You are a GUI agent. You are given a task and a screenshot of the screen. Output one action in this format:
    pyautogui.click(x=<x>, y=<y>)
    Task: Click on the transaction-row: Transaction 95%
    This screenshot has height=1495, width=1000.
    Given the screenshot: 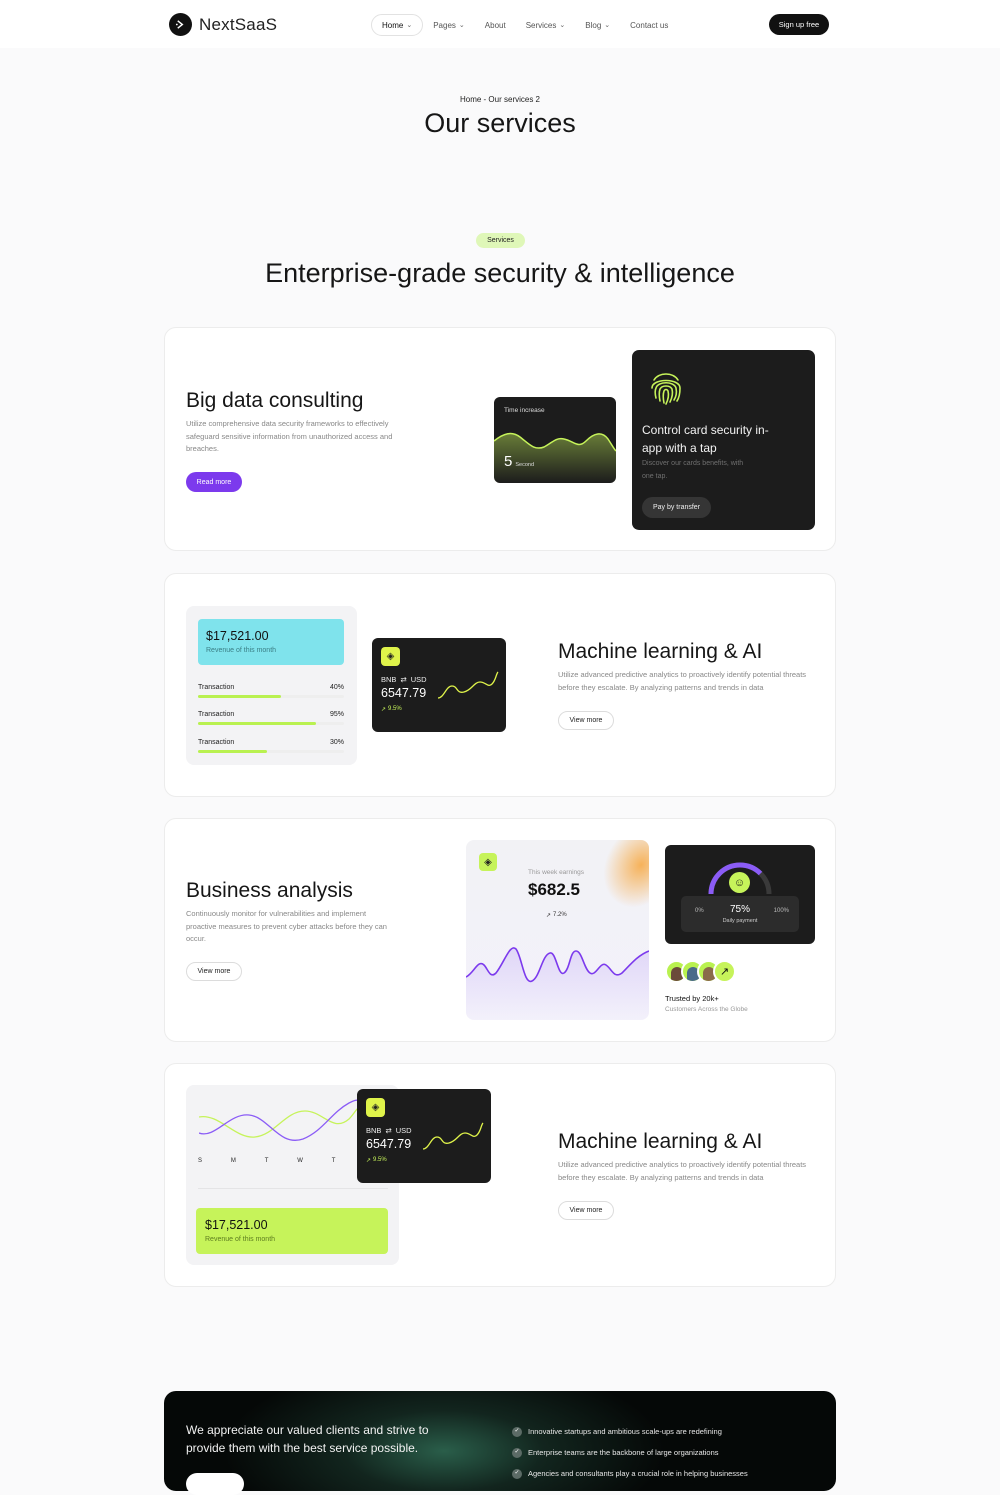 What is the action you would take?
    pyautogui.click(x=271, y=718)
    